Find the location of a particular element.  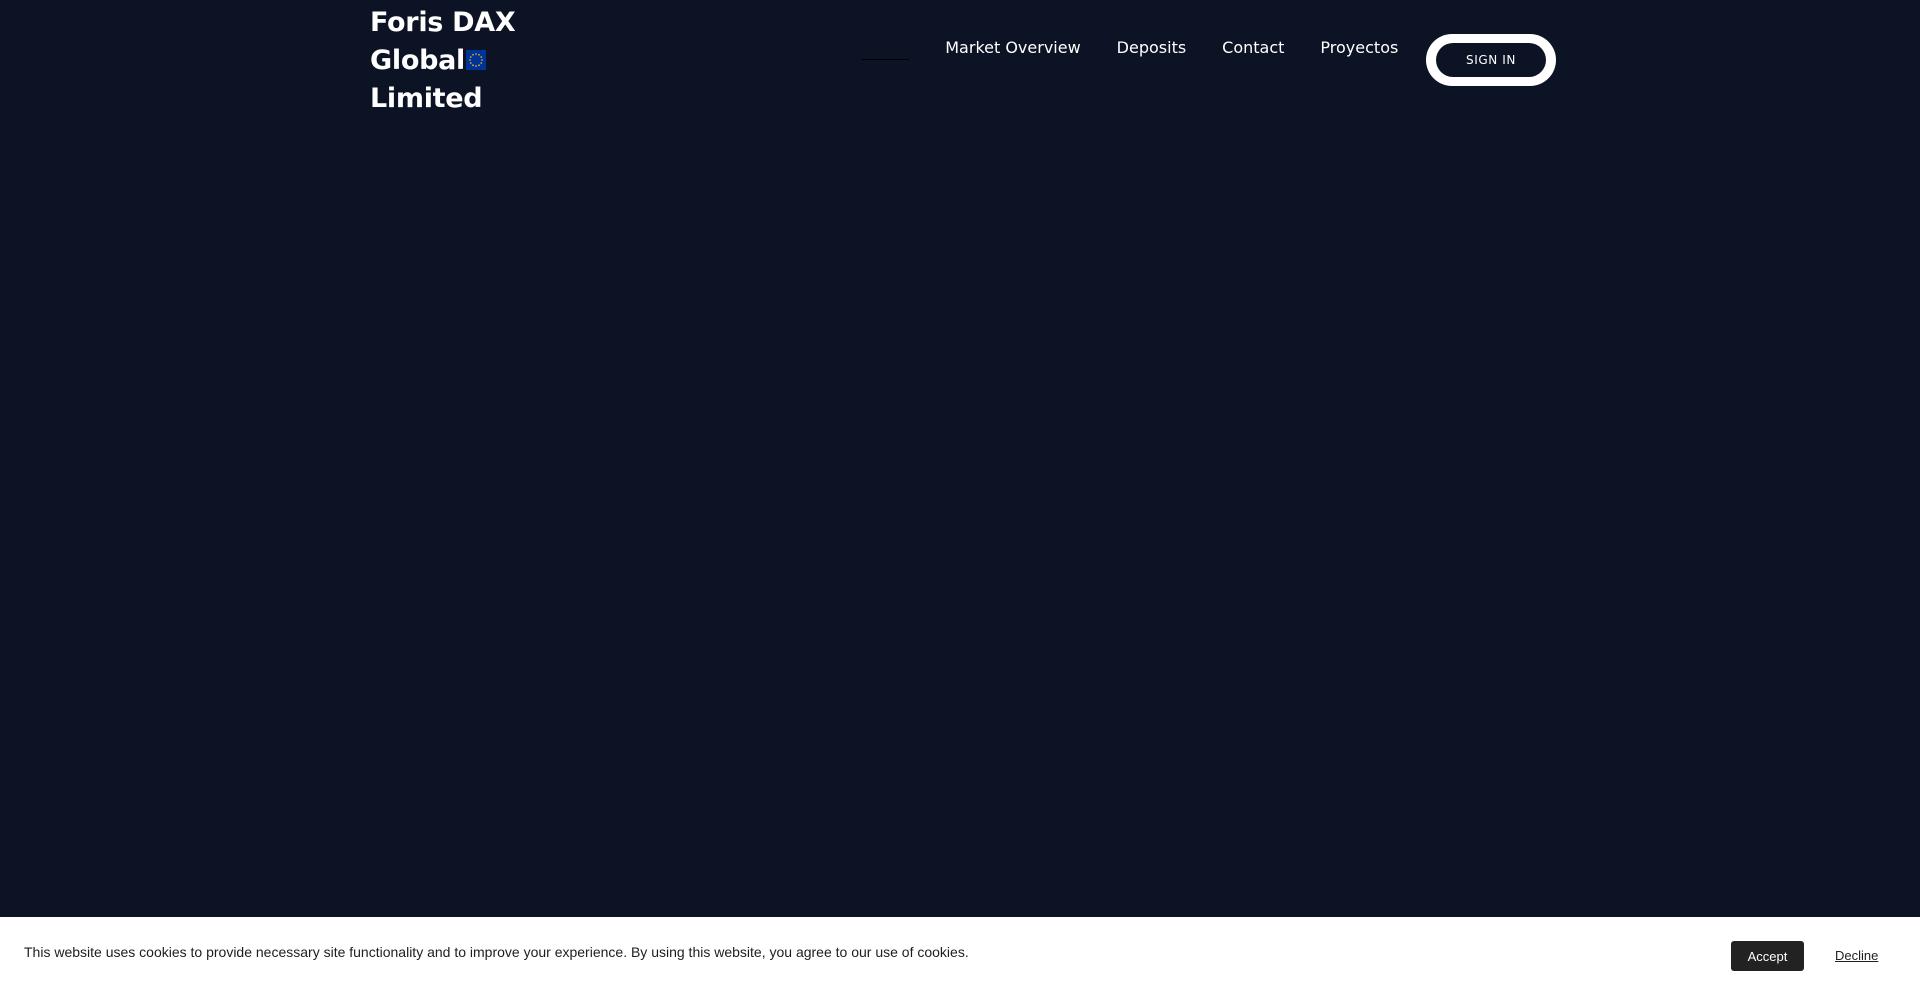

logo-line-1: Foris DAX is located at coordinates (443, 22).